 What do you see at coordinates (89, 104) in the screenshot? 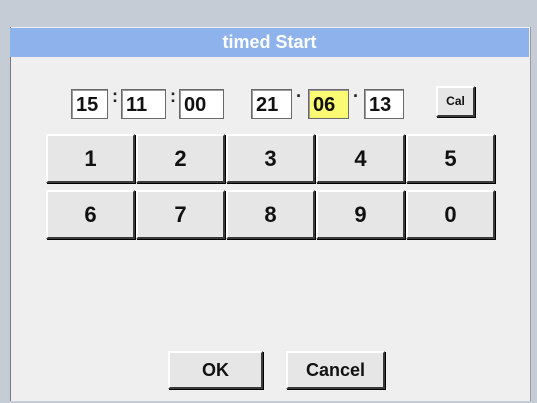
I see `hours-field: 15` at bounding box center [89, 104].